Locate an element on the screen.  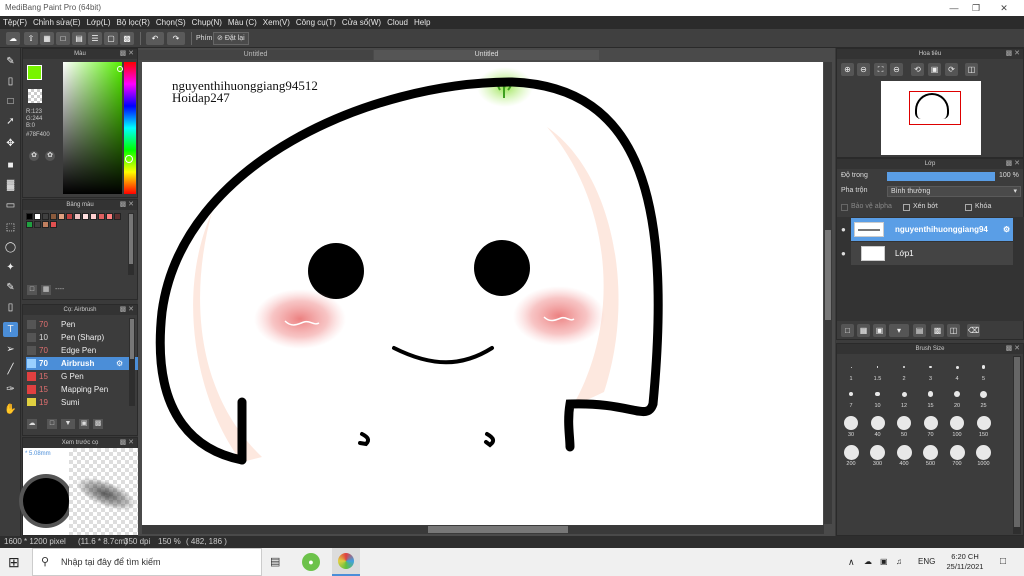
transparent-swatch is located at coordinates (35, 96).